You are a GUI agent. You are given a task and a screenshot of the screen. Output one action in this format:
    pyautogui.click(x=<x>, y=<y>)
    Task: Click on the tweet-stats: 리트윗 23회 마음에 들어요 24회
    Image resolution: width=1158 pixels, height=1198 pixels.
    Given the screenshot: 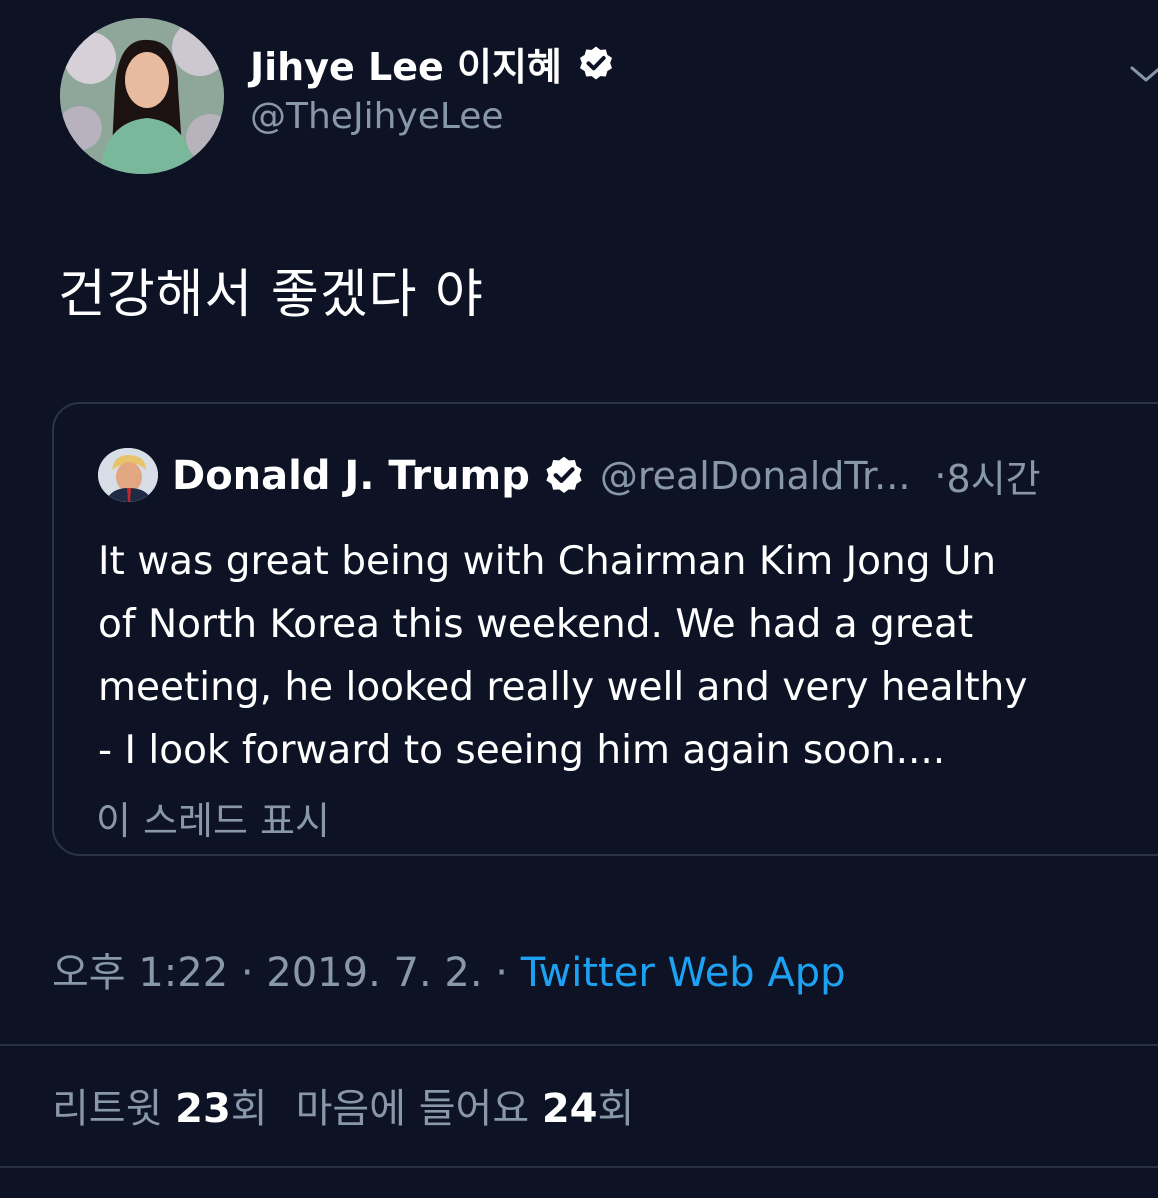 What is the action you would take?
    pyautogui.click(x=343, y=1105)
    